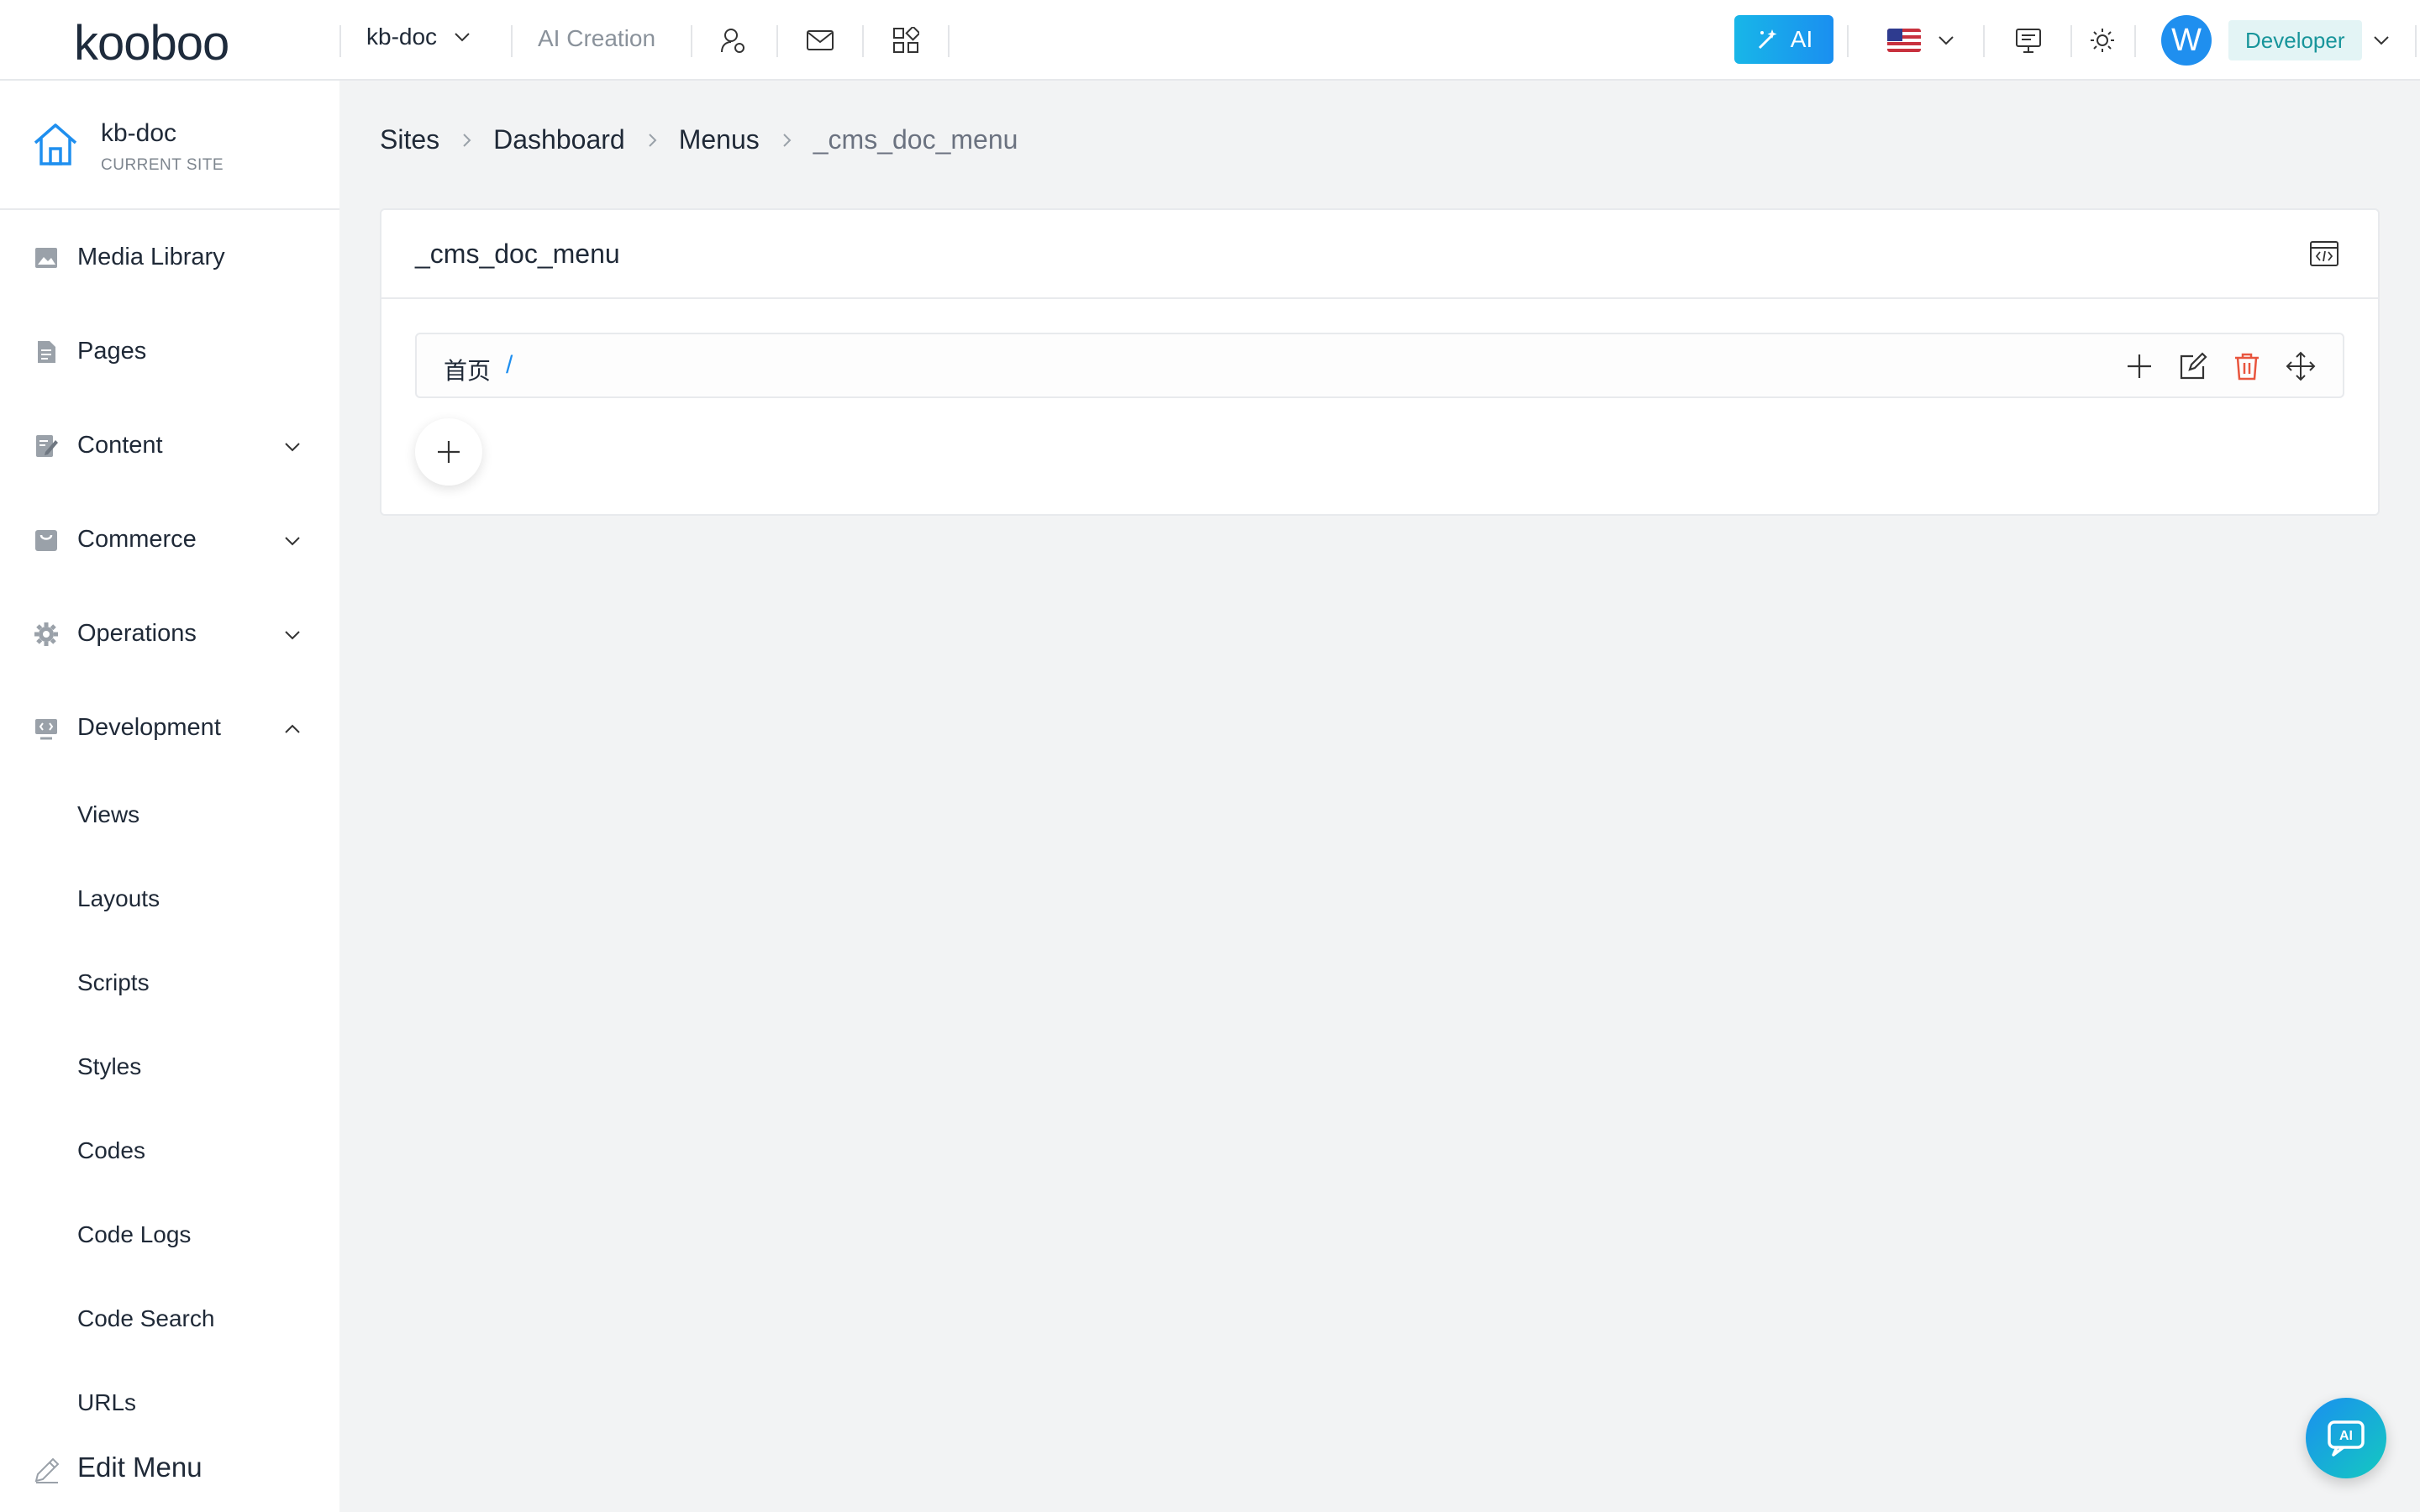 The width and height of the screenshot is (2420, 1512). Describe the element at coordinates (46, 540) in the screenshot. I see `shop-icon` at that location.